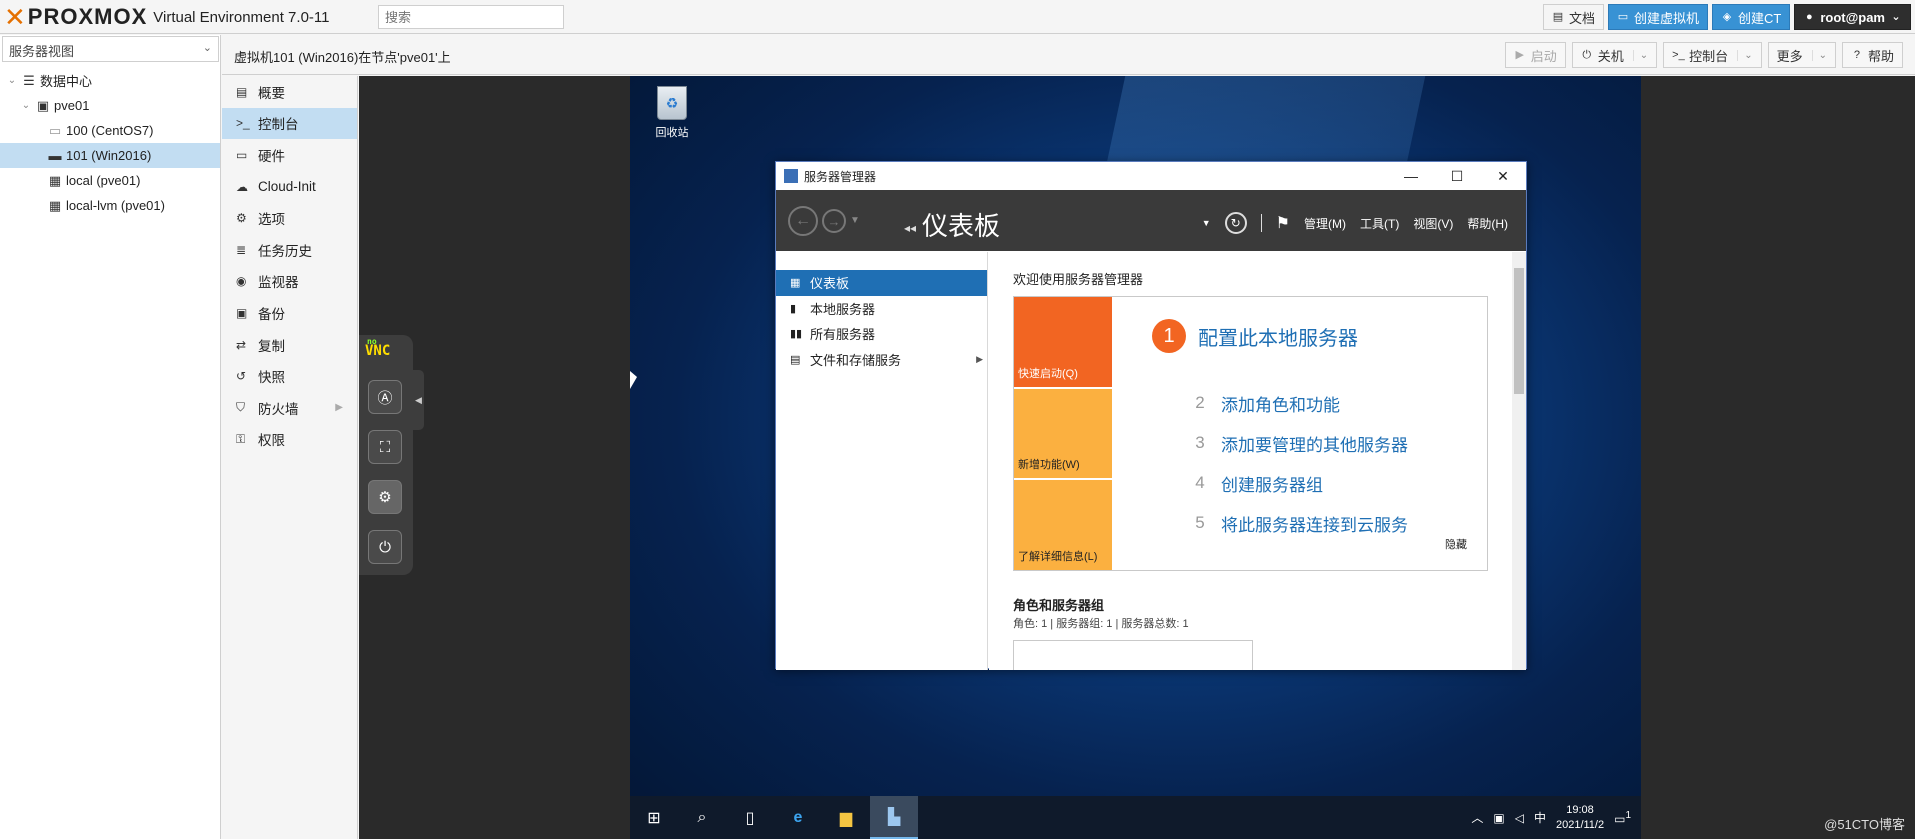 Image resolution: width=1915 pixels, height=839 pixels. Describe the element at coordinates (1457, 176) in the screenshot. I see `maximize-button: ☐` at that location.